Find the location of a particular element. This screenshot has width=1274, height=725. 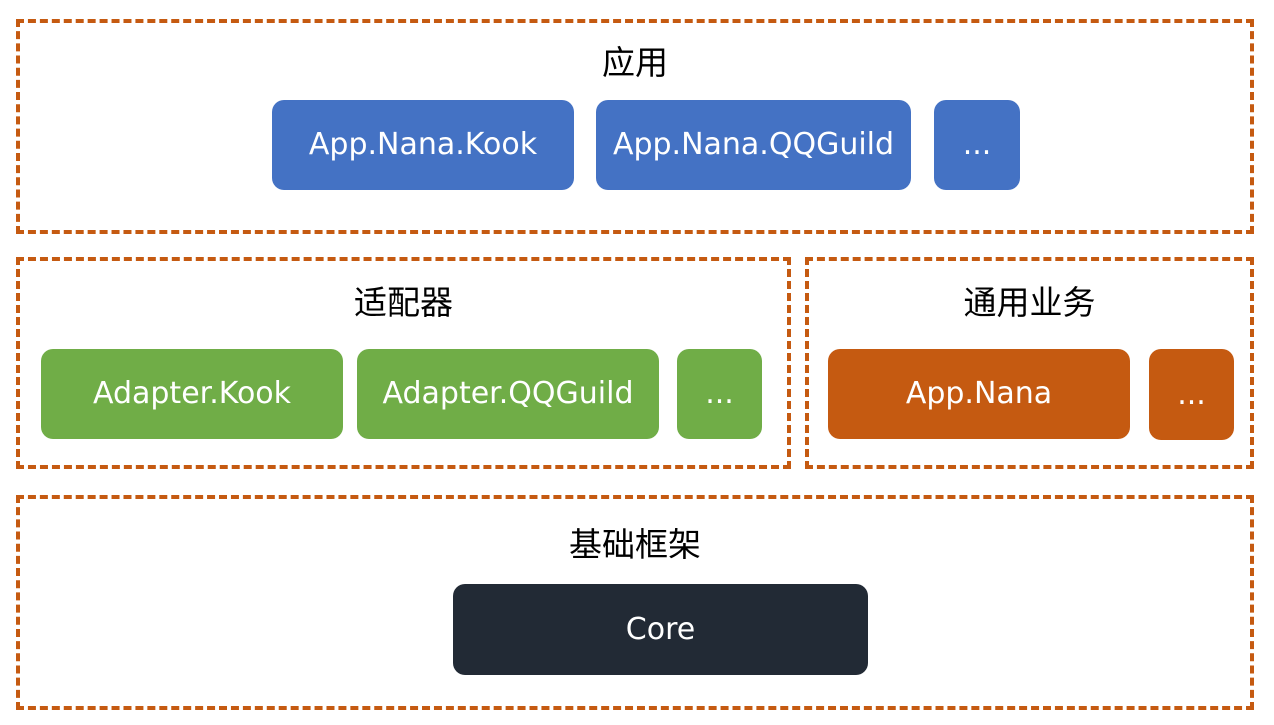

adapter-kook-box: Adapter.Kook is located at coordinates (192, 394).